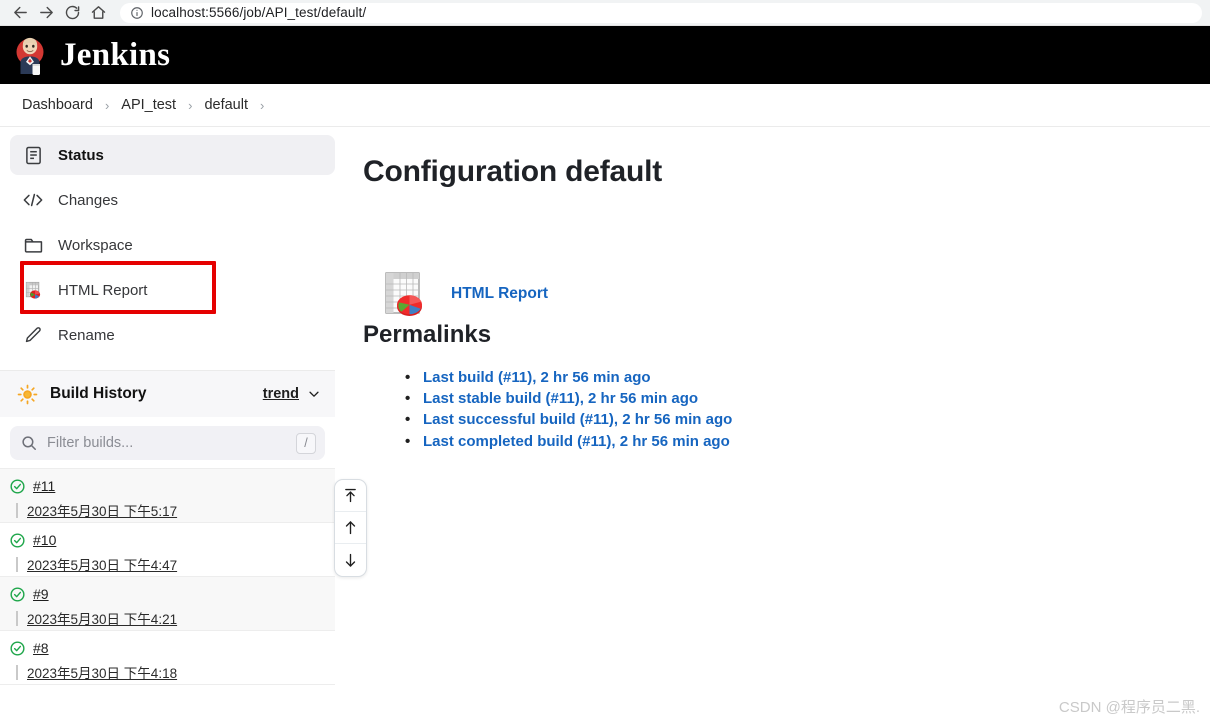 The image size is (1210, 726). Describe the element at coordinates (427, 334) in the screenshot. I see `permalinks-heading: Permalinks` at that location.